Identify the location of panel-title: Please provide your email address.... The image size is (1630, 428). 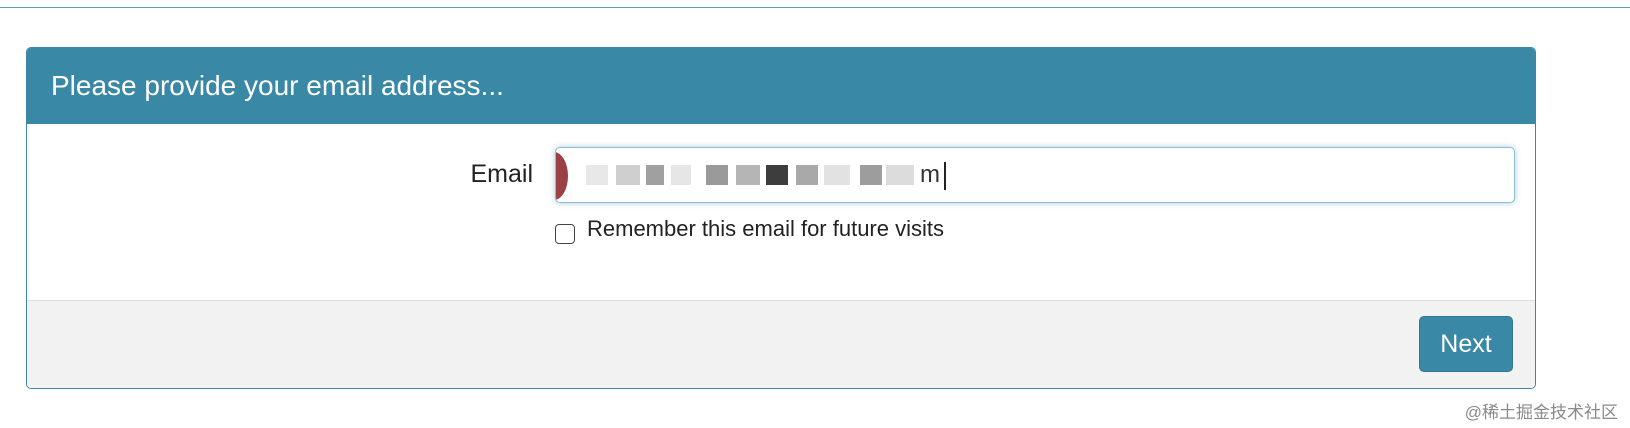
(277, 85).